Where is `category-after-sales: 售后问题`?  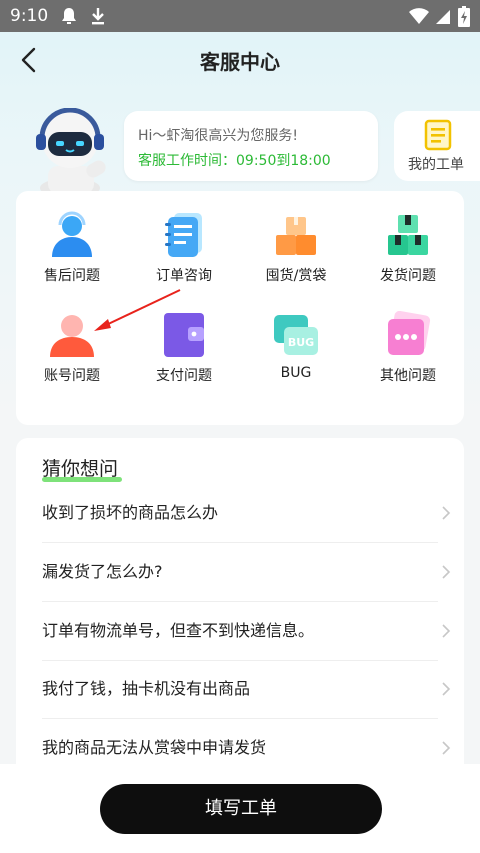 category-after-sales: 售后问题 is located at coordinates (72, 241).